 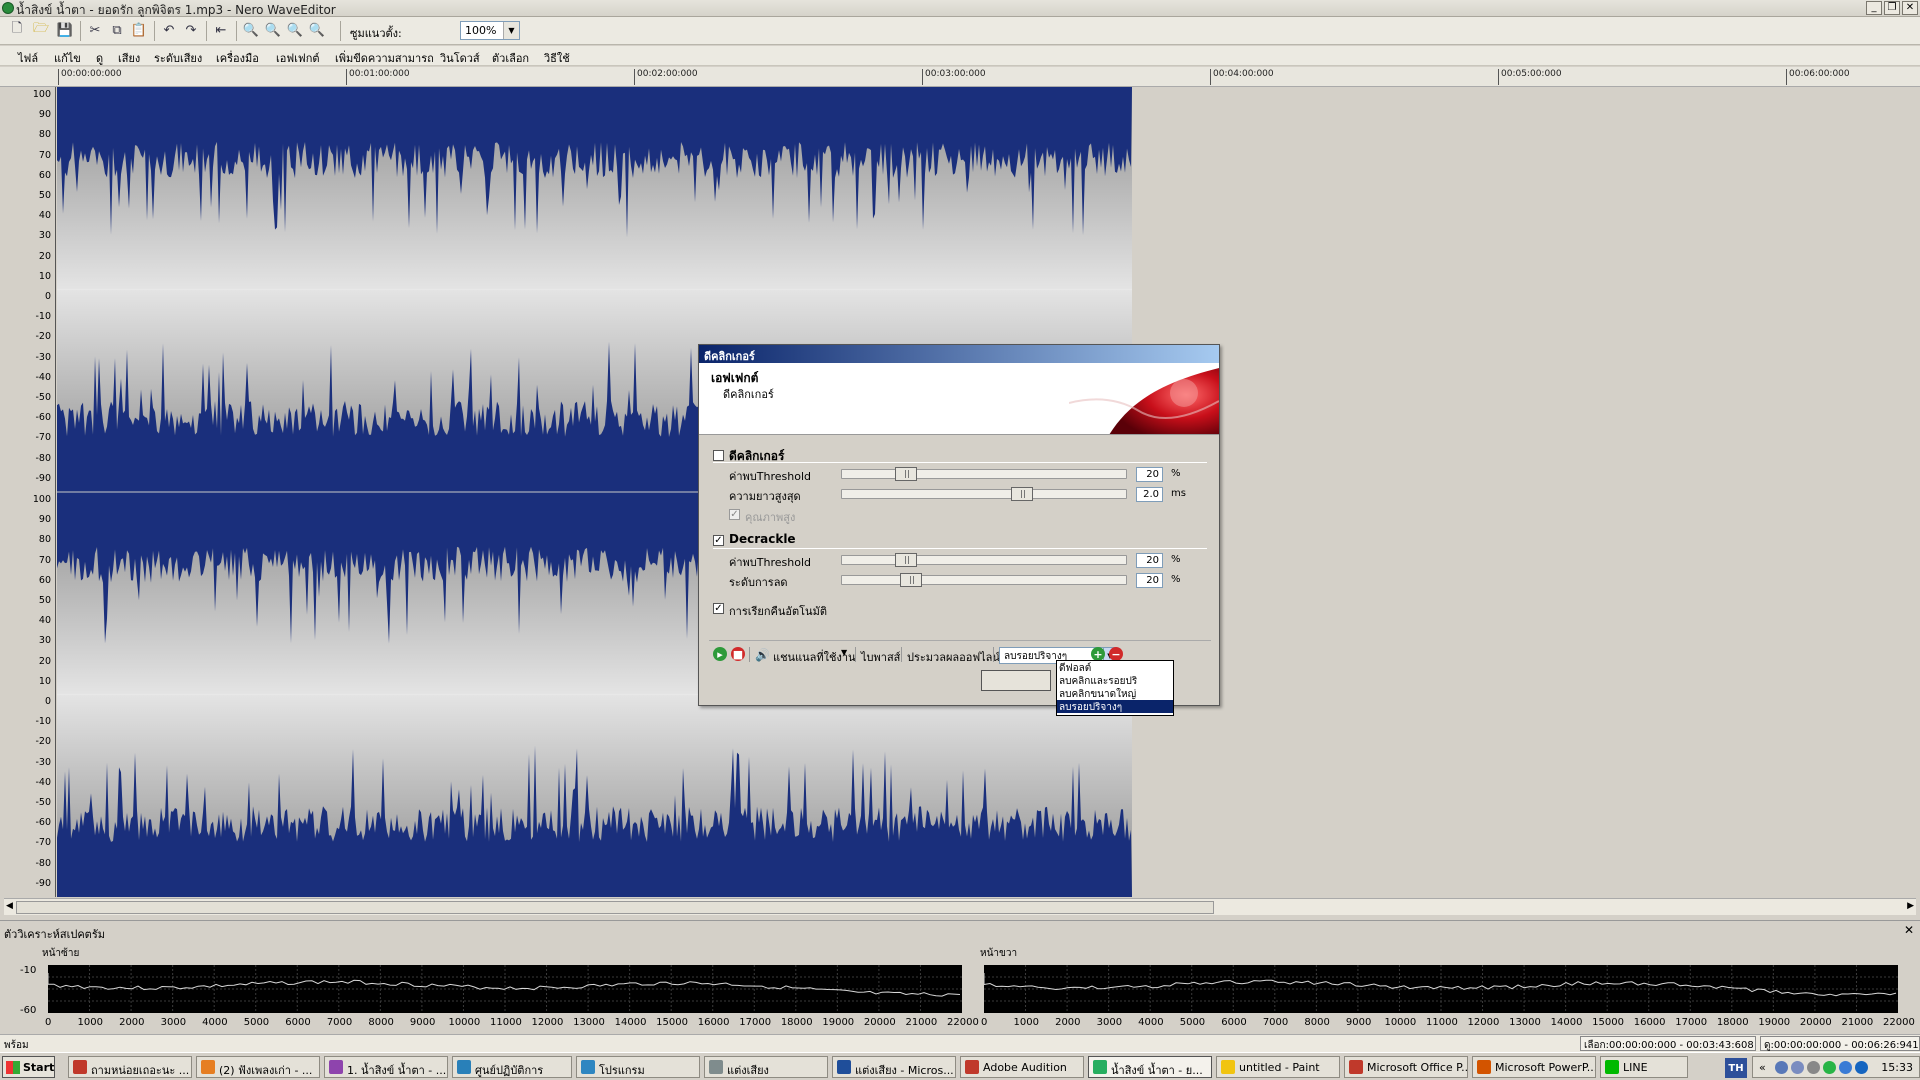 What do you see at coordinates (1874, 8) in the screenshot?
I see `minimize-button: _` at bounding box center [1874, 8].